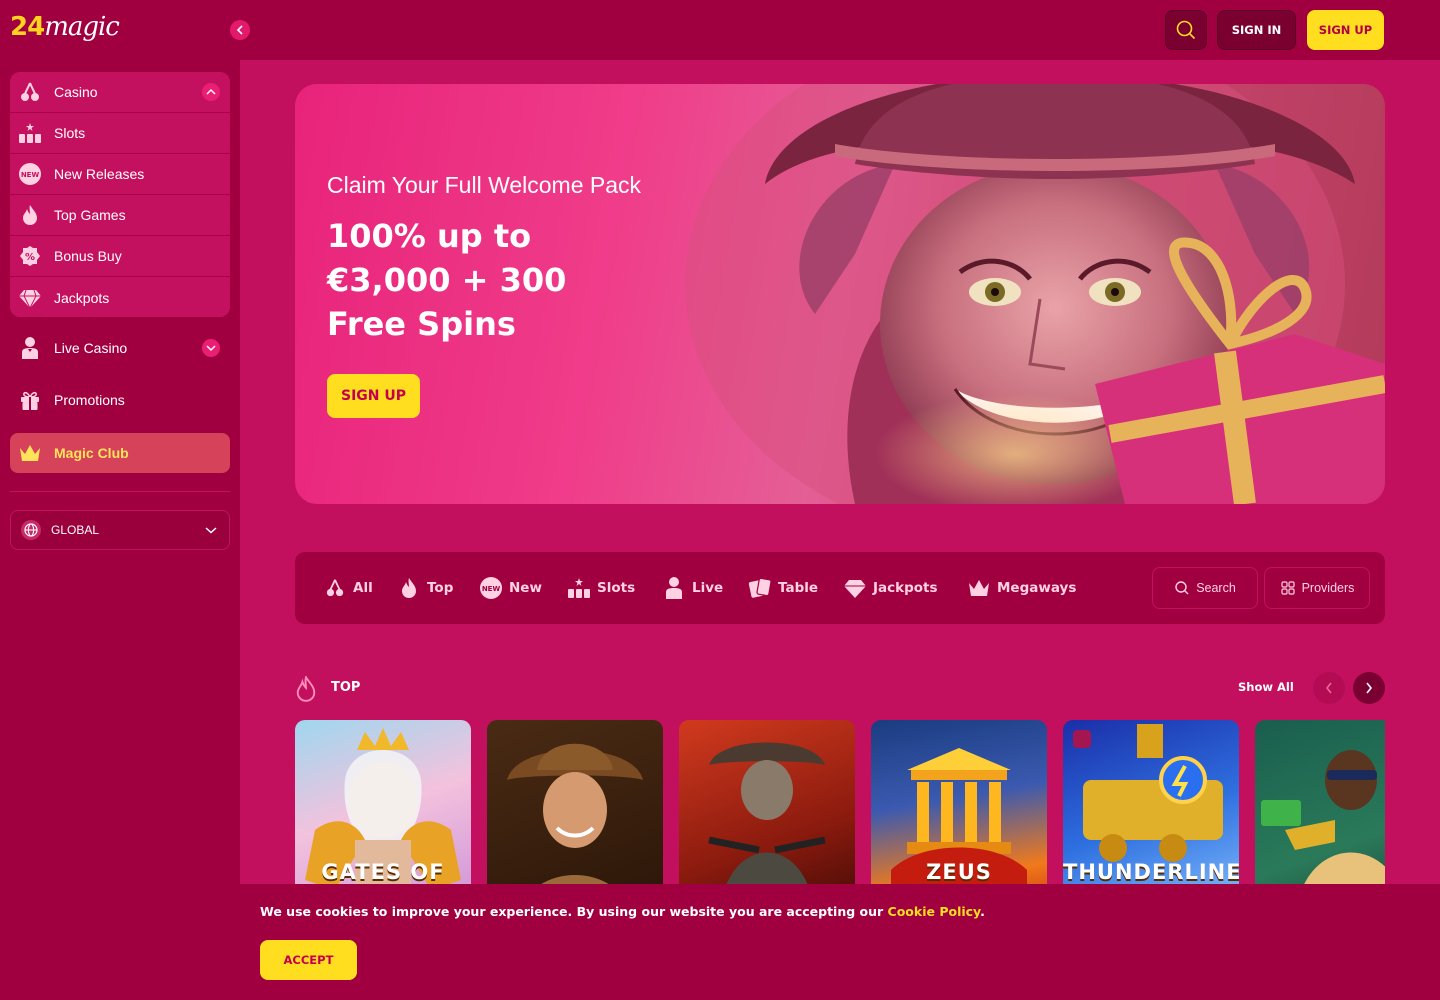 The height and width of the screenshot is (1000, 1440). Describe the element at coordinates (120, 133) in the screenshot. I see `sidebar-item-slots: Slots` at that location.